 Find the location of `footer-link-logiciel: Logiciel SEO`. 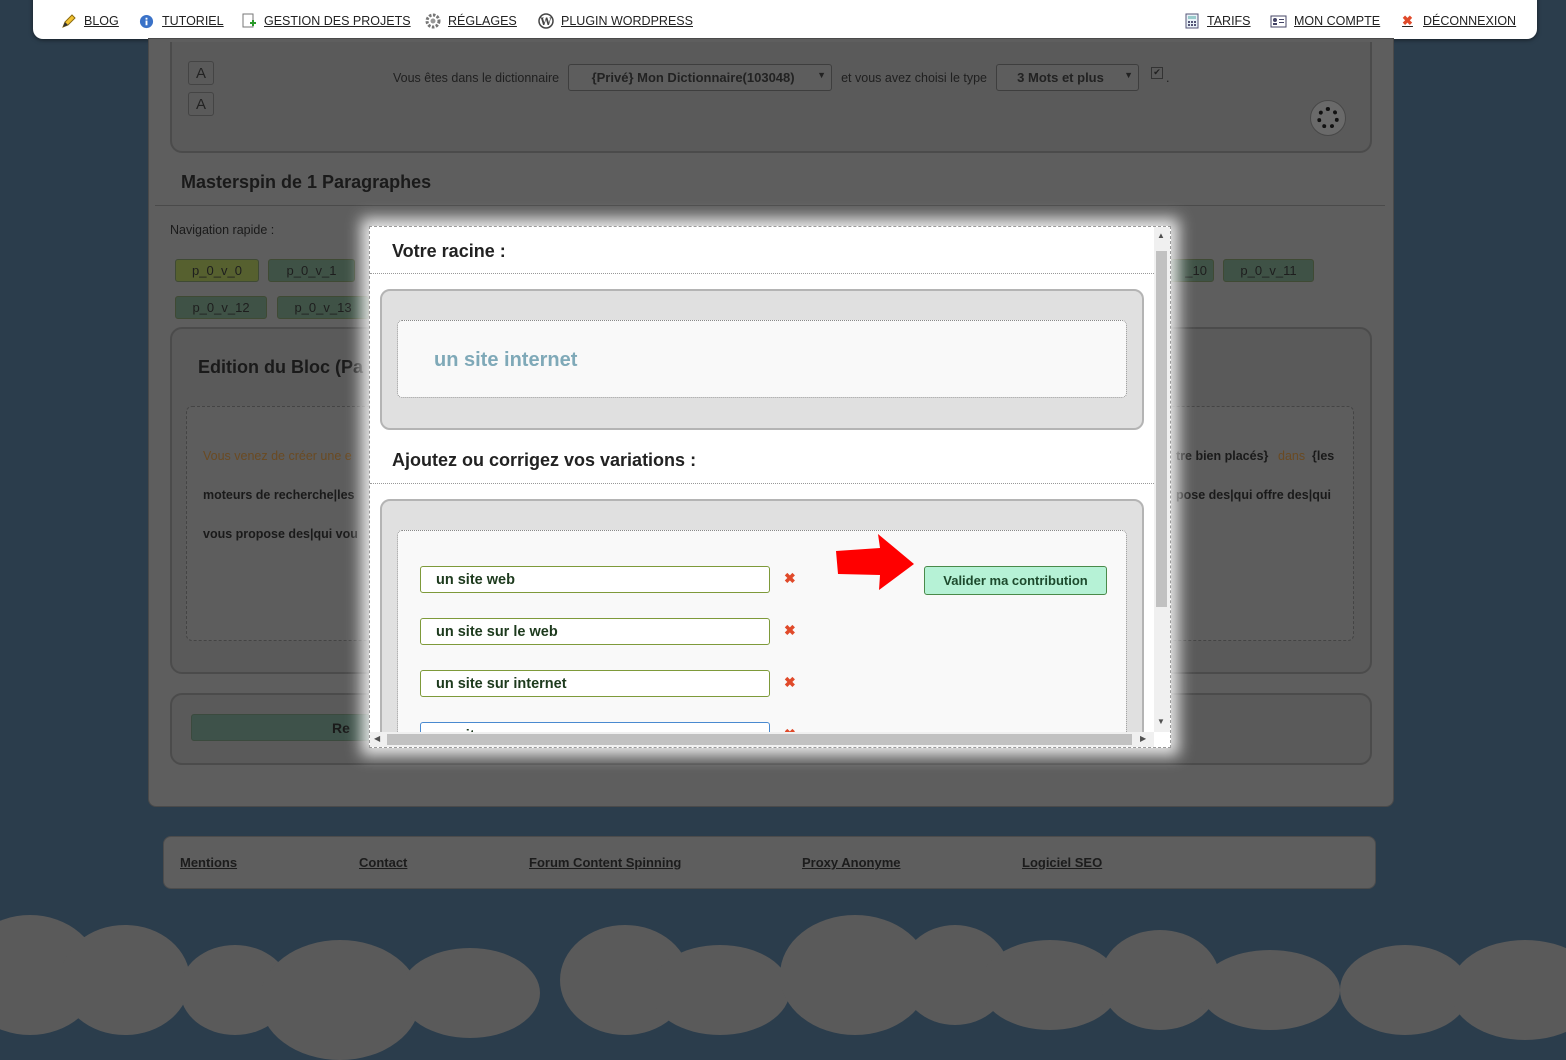

footer-link-logiciel: Logiciel SEO is located at coordinates (1062, 862).